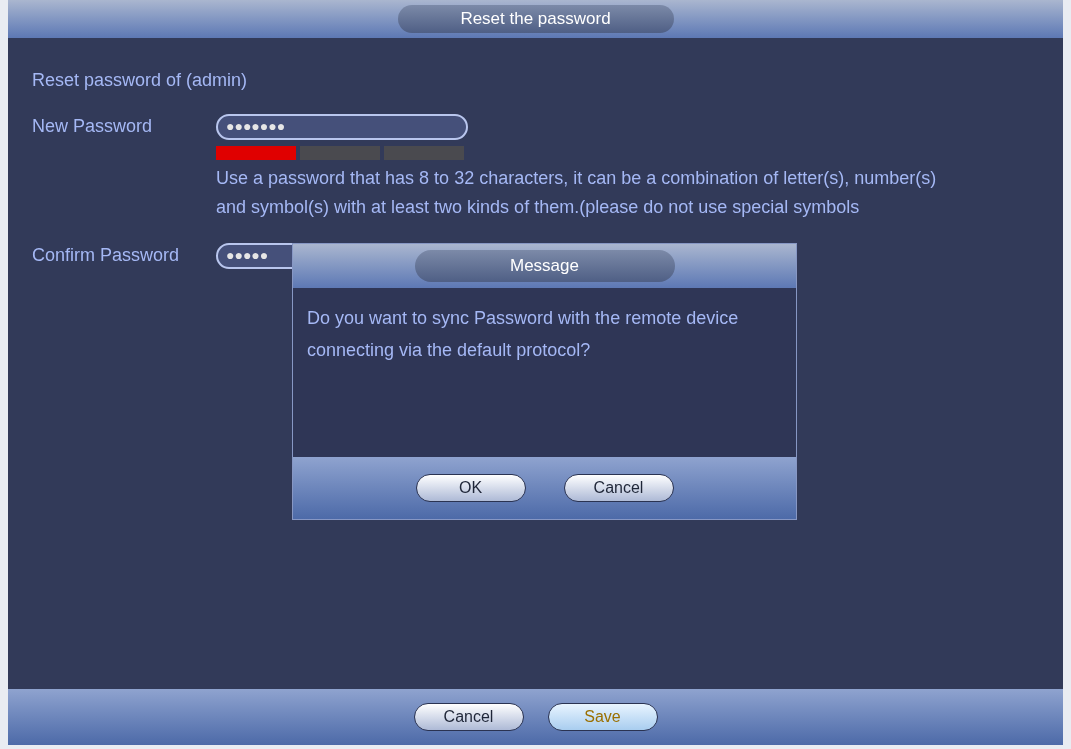 The height and width of the screenshot is (749, 1071). What do you see at coordinates (577, 193) in the screenshot?
I see `password-hint: Use a password that has 8 to 32 characters, it can be a combination of letter(s), number(s) and symbol(s) with at least two kinds of them.(please do not use special symbols` at bounding box center [577, 193].